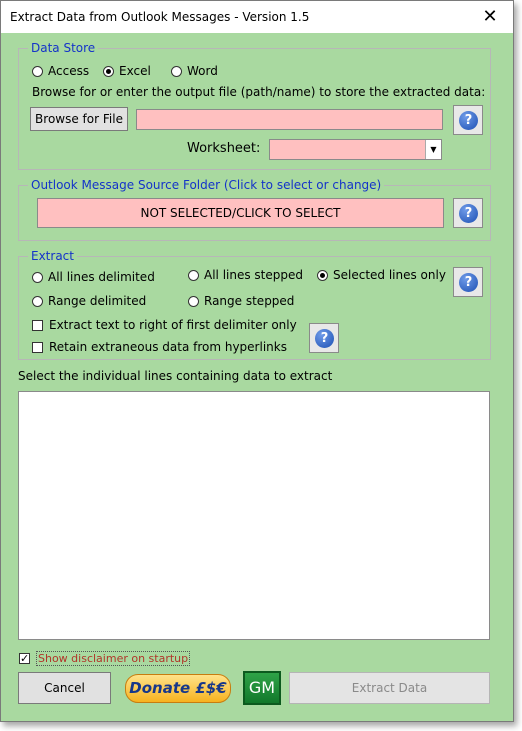 The height and width of the screenshot is (731, 522). What do you see at coordinates (249, 301) in the screenshot?
I see `radio-range-stepped-label: Range stepped` at bounding box center [249, 301].